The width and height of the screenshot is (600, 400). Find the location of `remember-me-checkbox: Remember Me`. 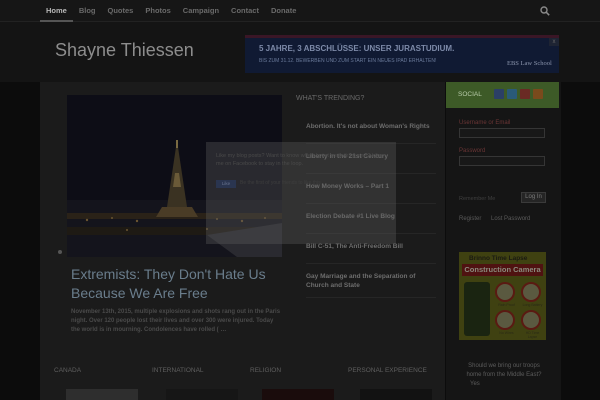

remember-me-checkbox: Remember Me is located at coordinates (477, 199).